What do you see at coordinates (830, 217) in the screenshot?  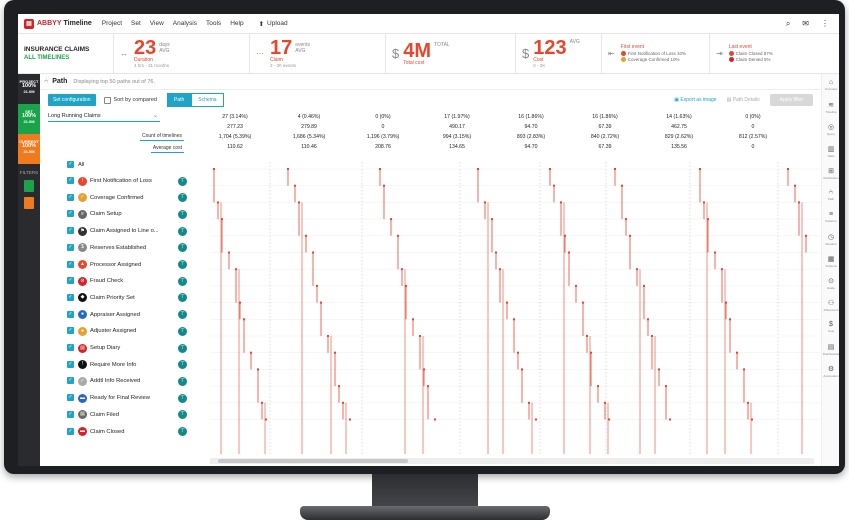 I see `rail-patterns-button: ≡ Patterns` at bounding box center [830, 217].